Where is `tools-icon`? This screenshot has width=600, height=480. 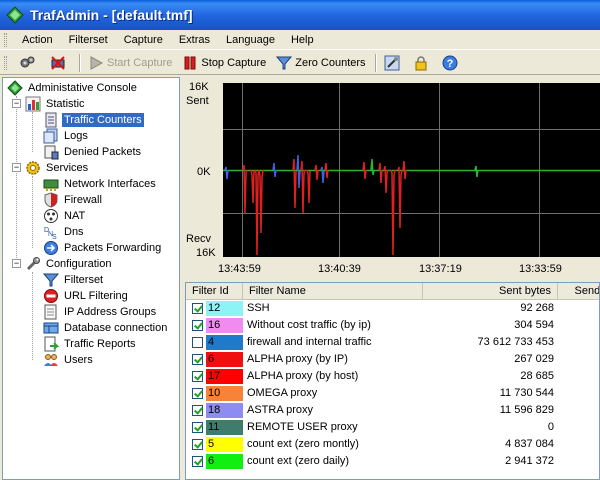 tools-icon is located at coordinates (392, 62).